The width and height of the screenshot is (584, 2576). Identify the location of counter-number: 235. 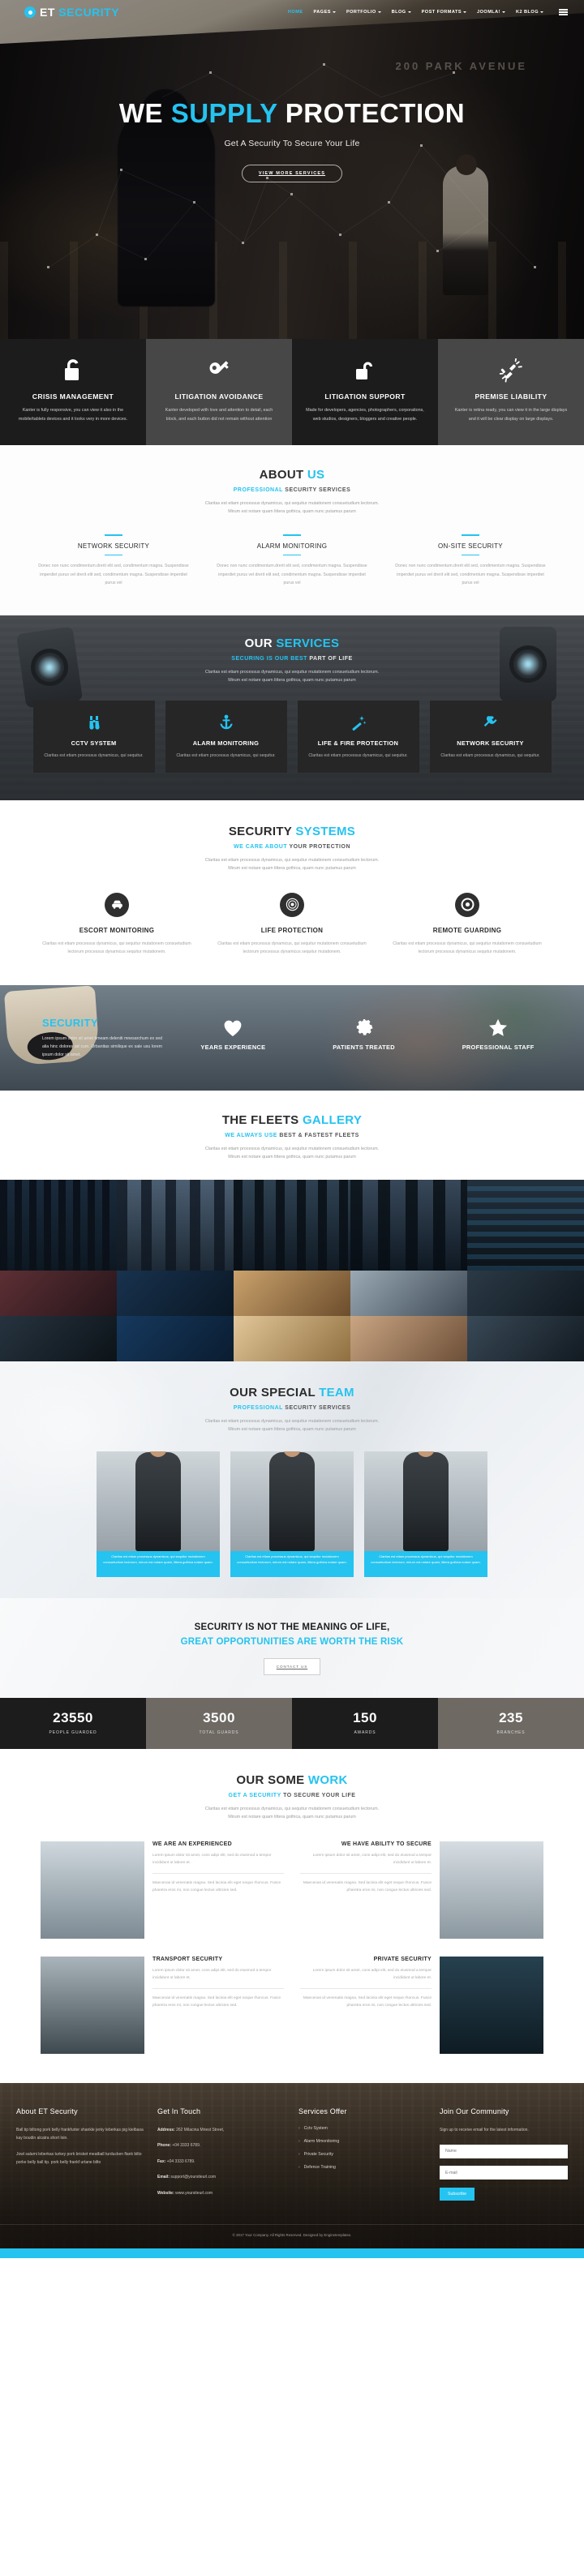
(511, 1718).